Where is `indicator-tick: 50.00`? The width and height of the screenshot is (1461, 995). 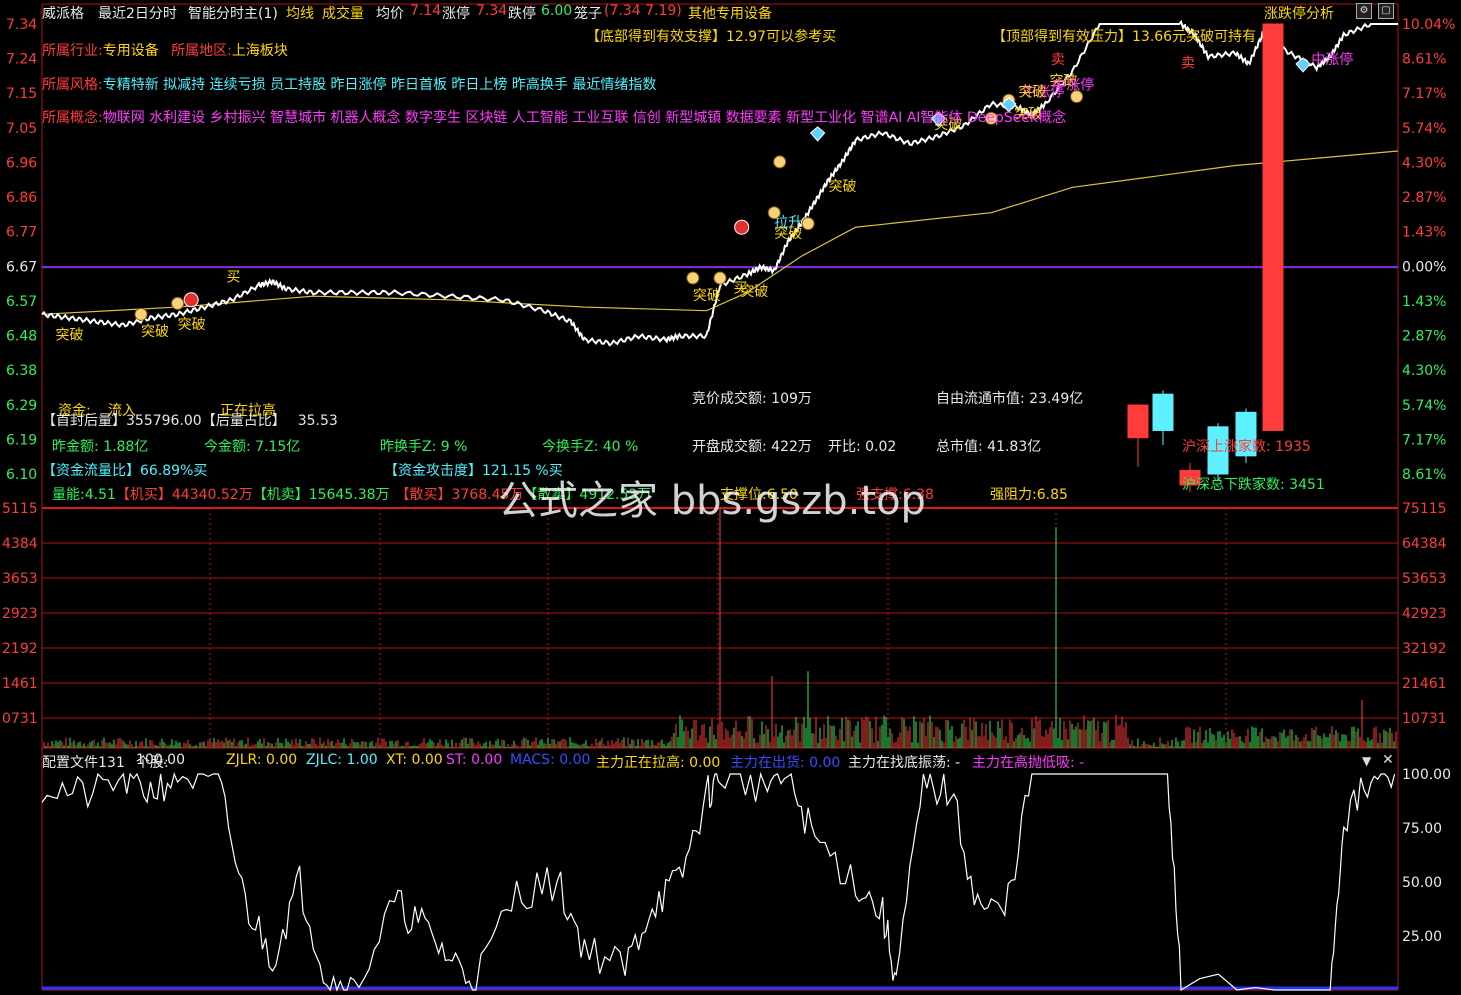
indicator-tick: 50.00 is located at coordinates (1422, 883).